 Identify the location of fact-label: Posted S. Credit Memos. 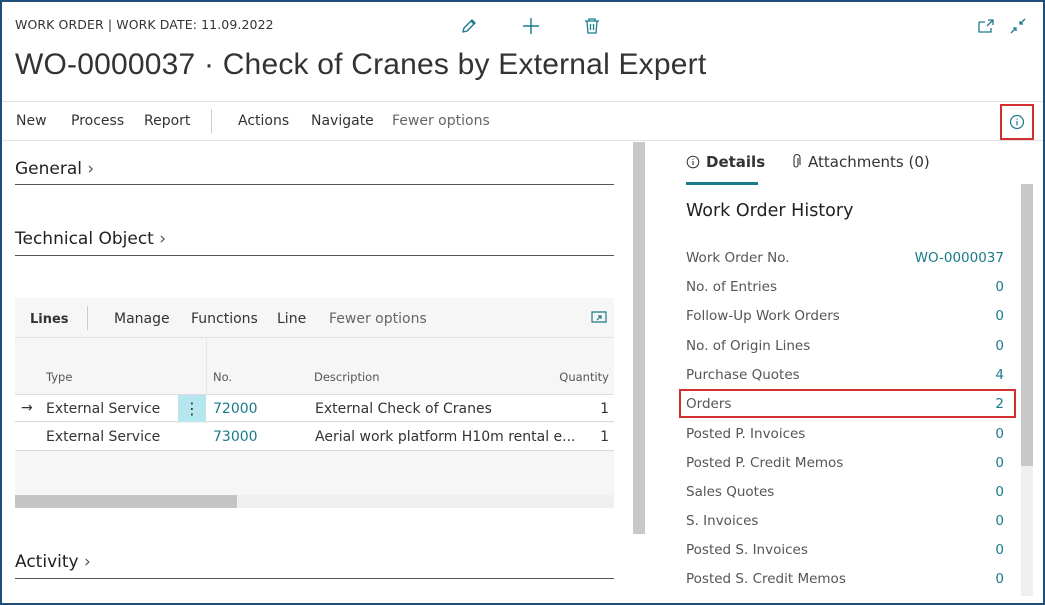
(766, 579).